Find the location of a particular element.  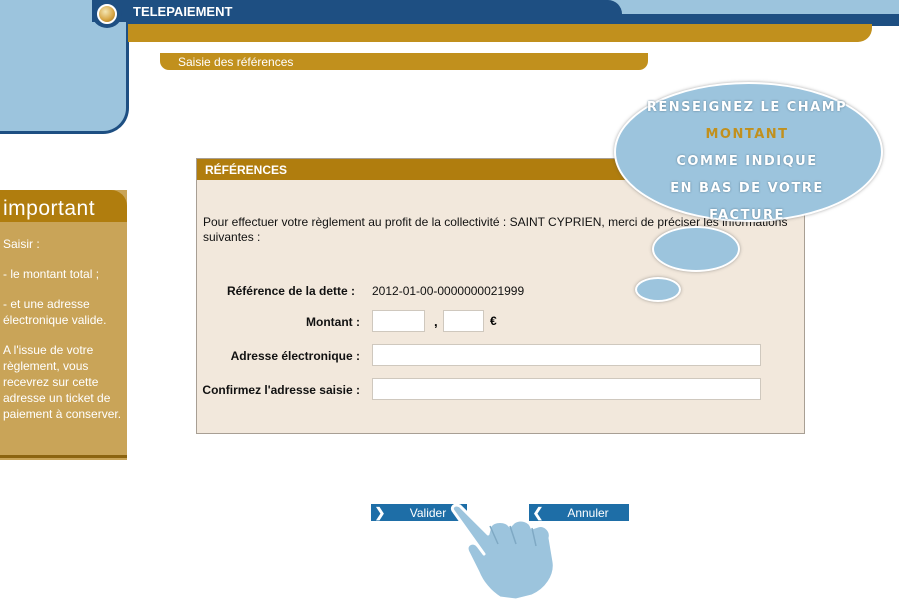

important-paragraph: - et une adresse électronique valide. is located at coordinates (55, 312).